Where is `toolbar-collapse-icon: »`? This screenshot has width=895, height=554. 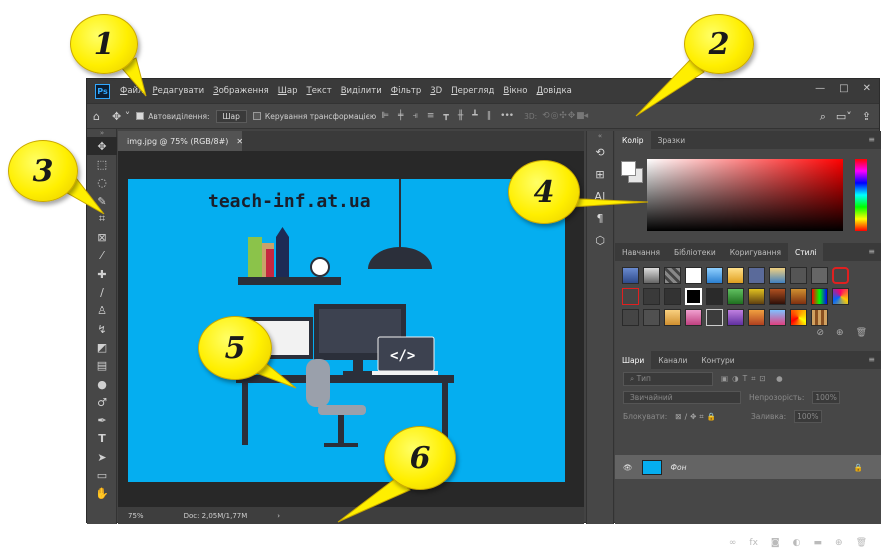 toolbar-collapse-icon: » is located at coordinates (102, 133).